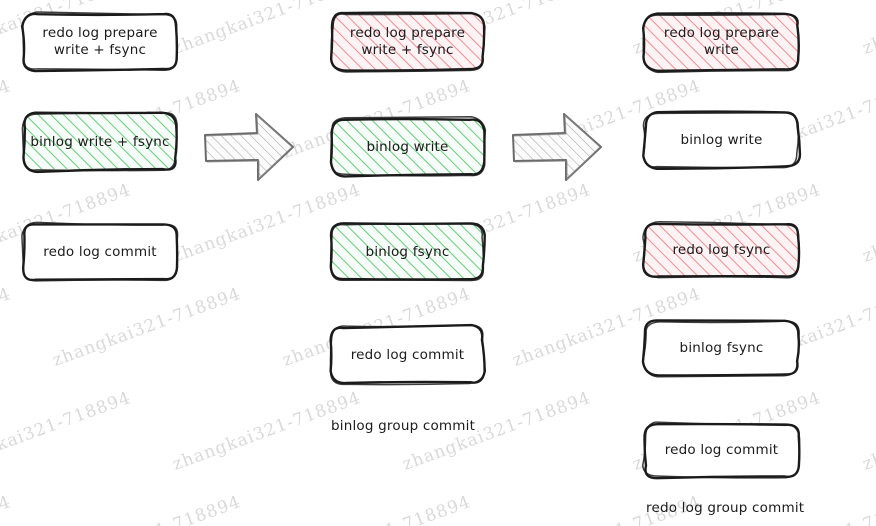 The width and height of the screenshot is (876, 526). I want to click on caption-binlog-group-commit-sequence: binlog group commit, so click(403, 426).